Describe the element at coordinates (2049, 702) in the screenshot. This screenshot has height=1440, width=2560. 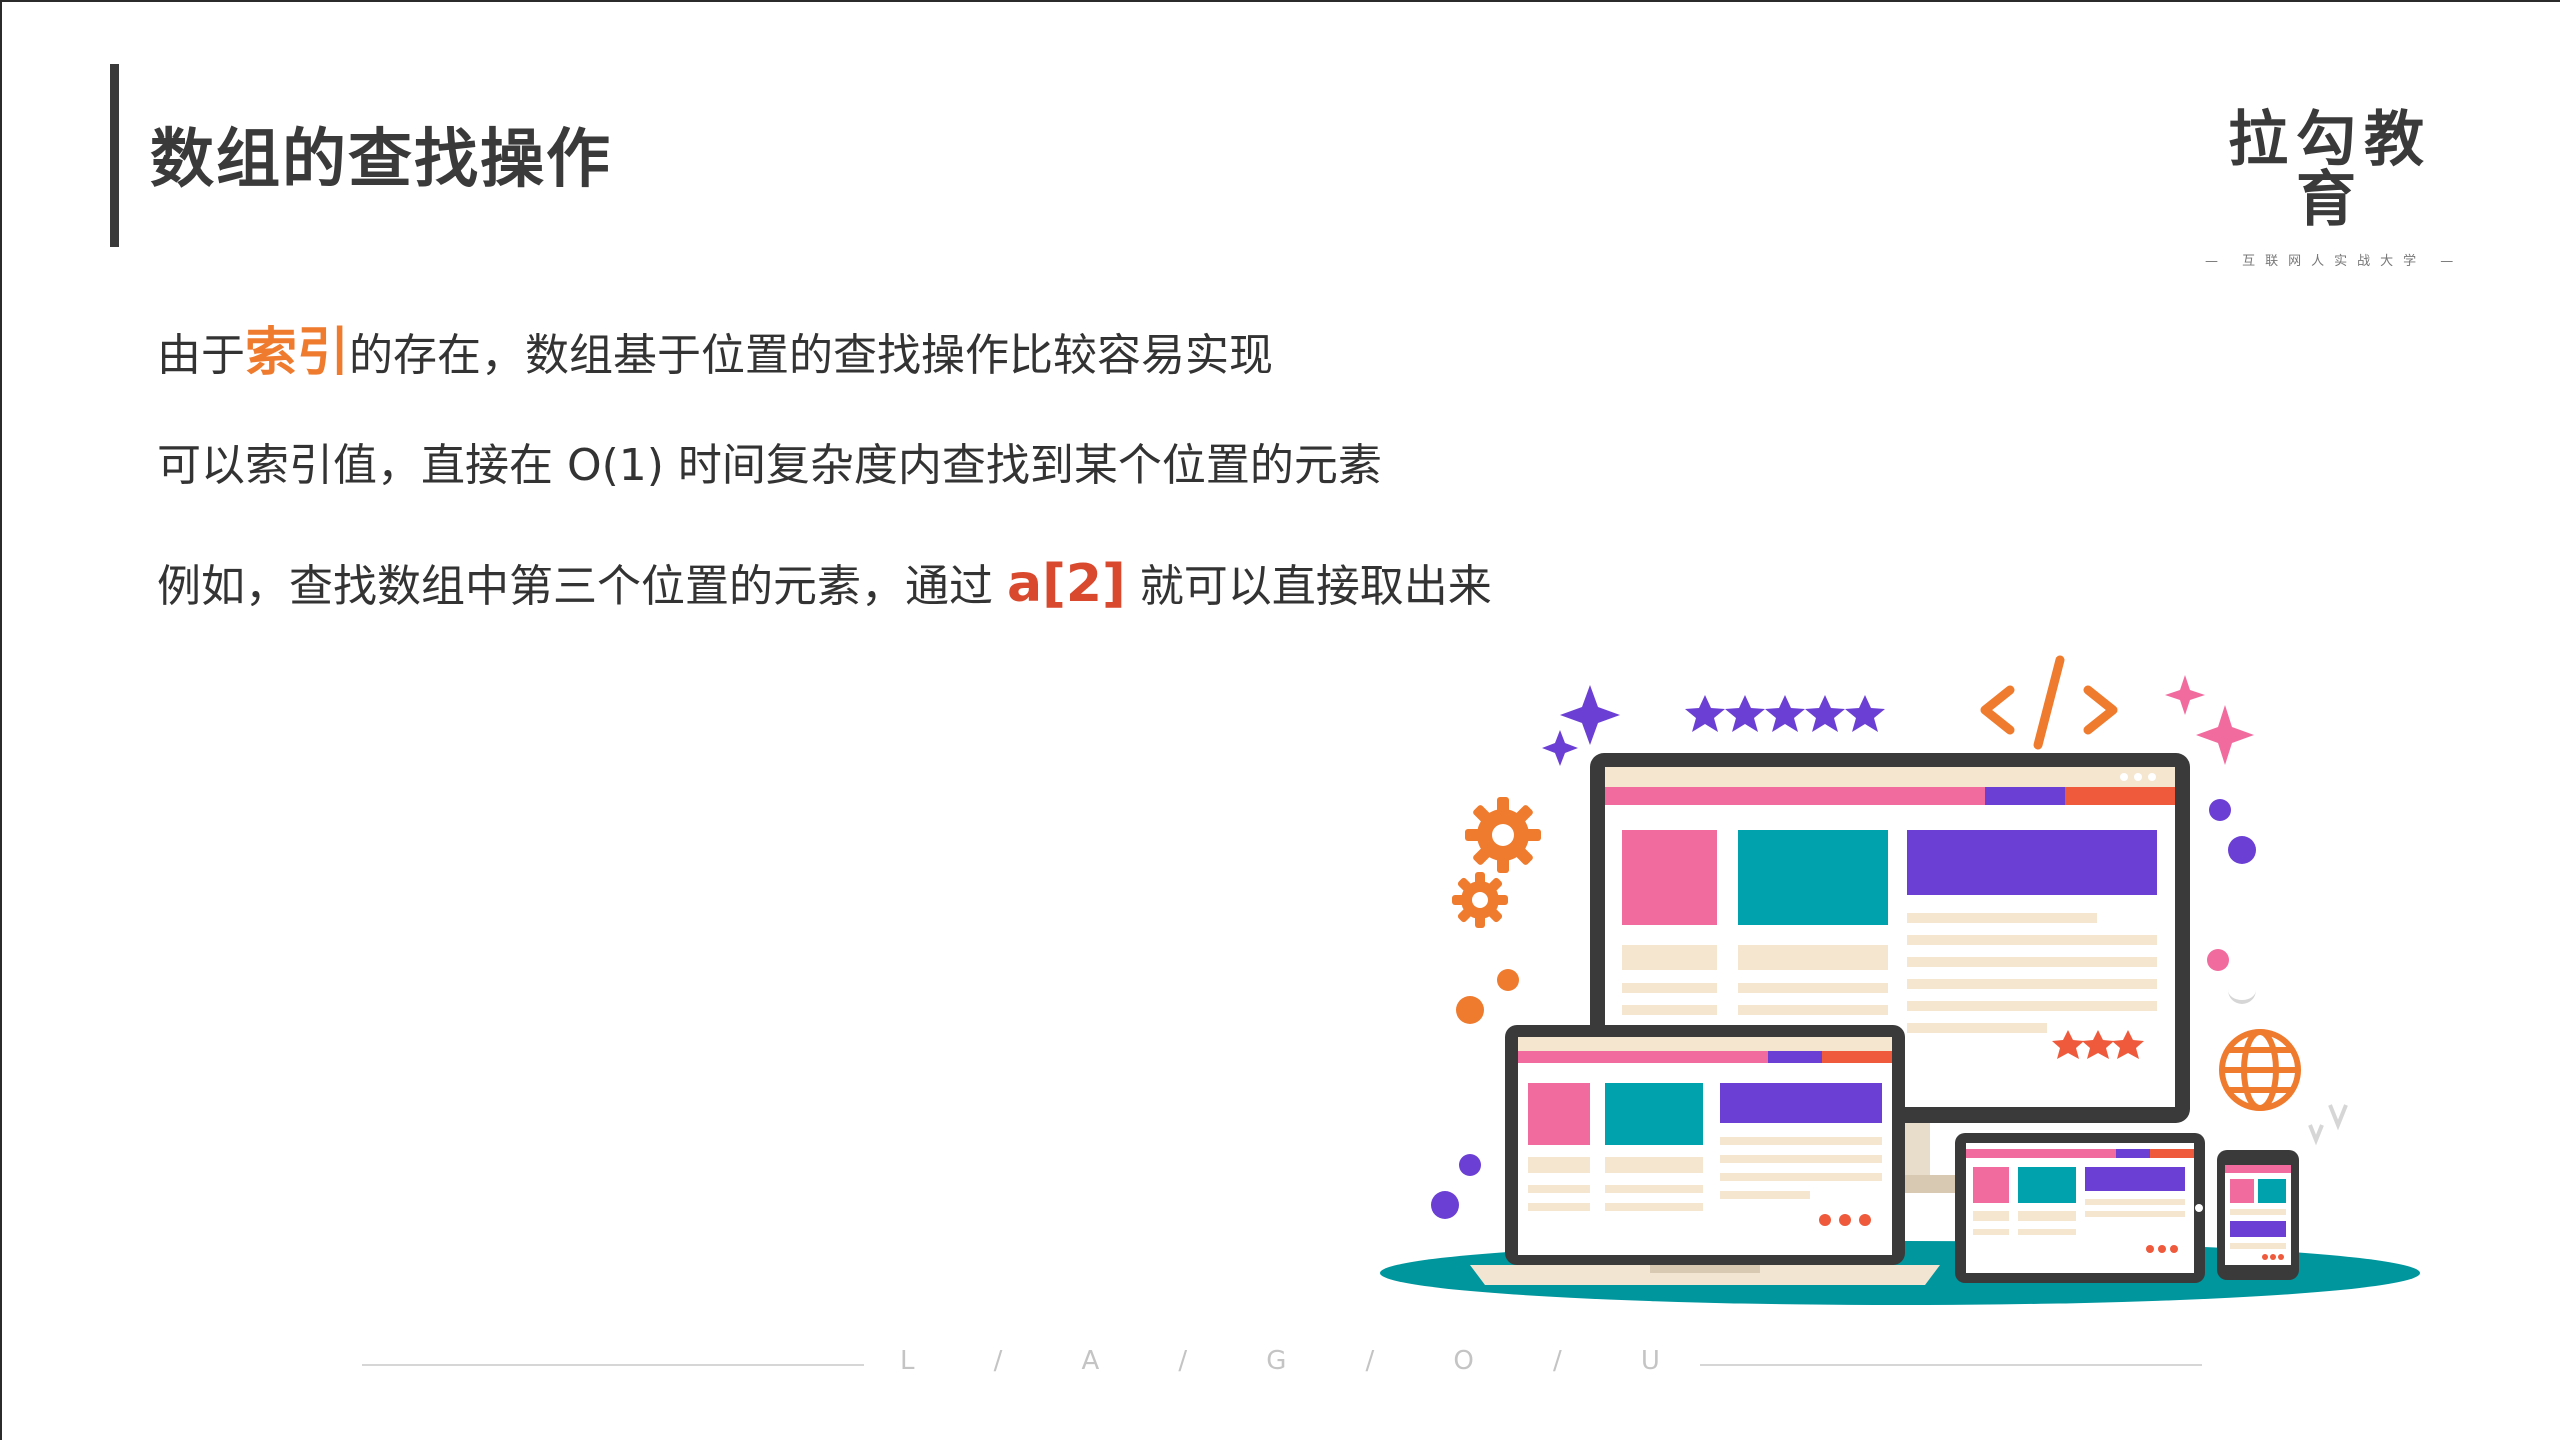
I see `code-tag-icon` at that location.